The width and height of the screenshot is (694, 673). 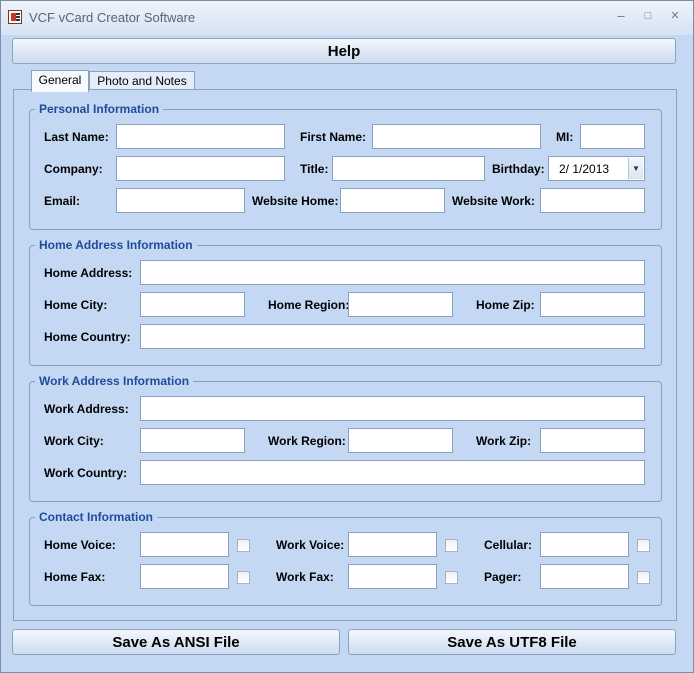 I want to click on work-voice-input, so click(x=392, y=544).